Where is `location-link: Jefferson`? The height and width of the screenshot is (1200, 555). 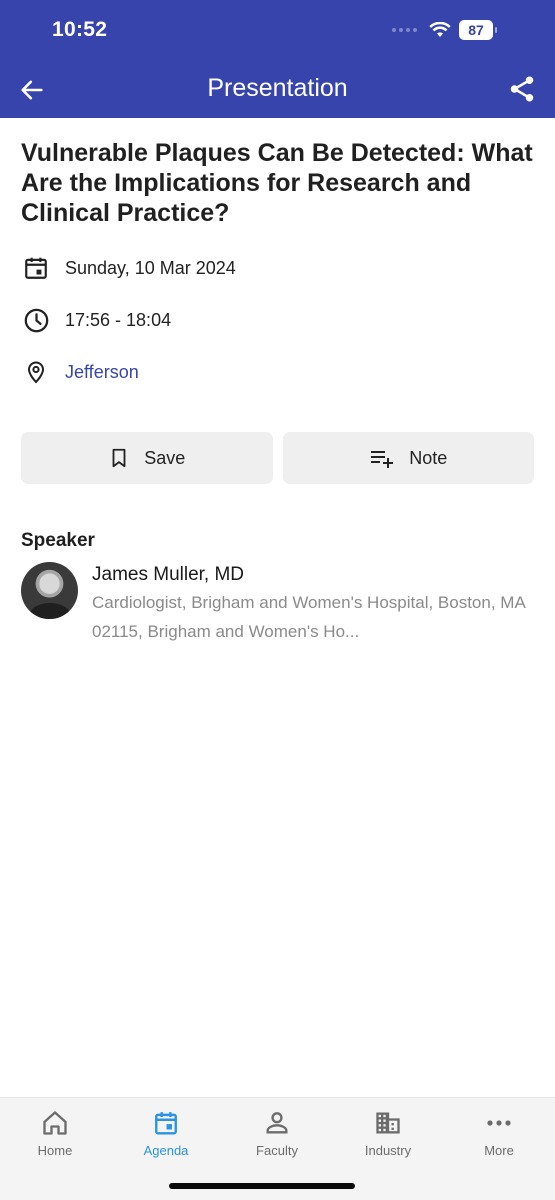
location-link: Jefferson is located at coordinates (102, 372).